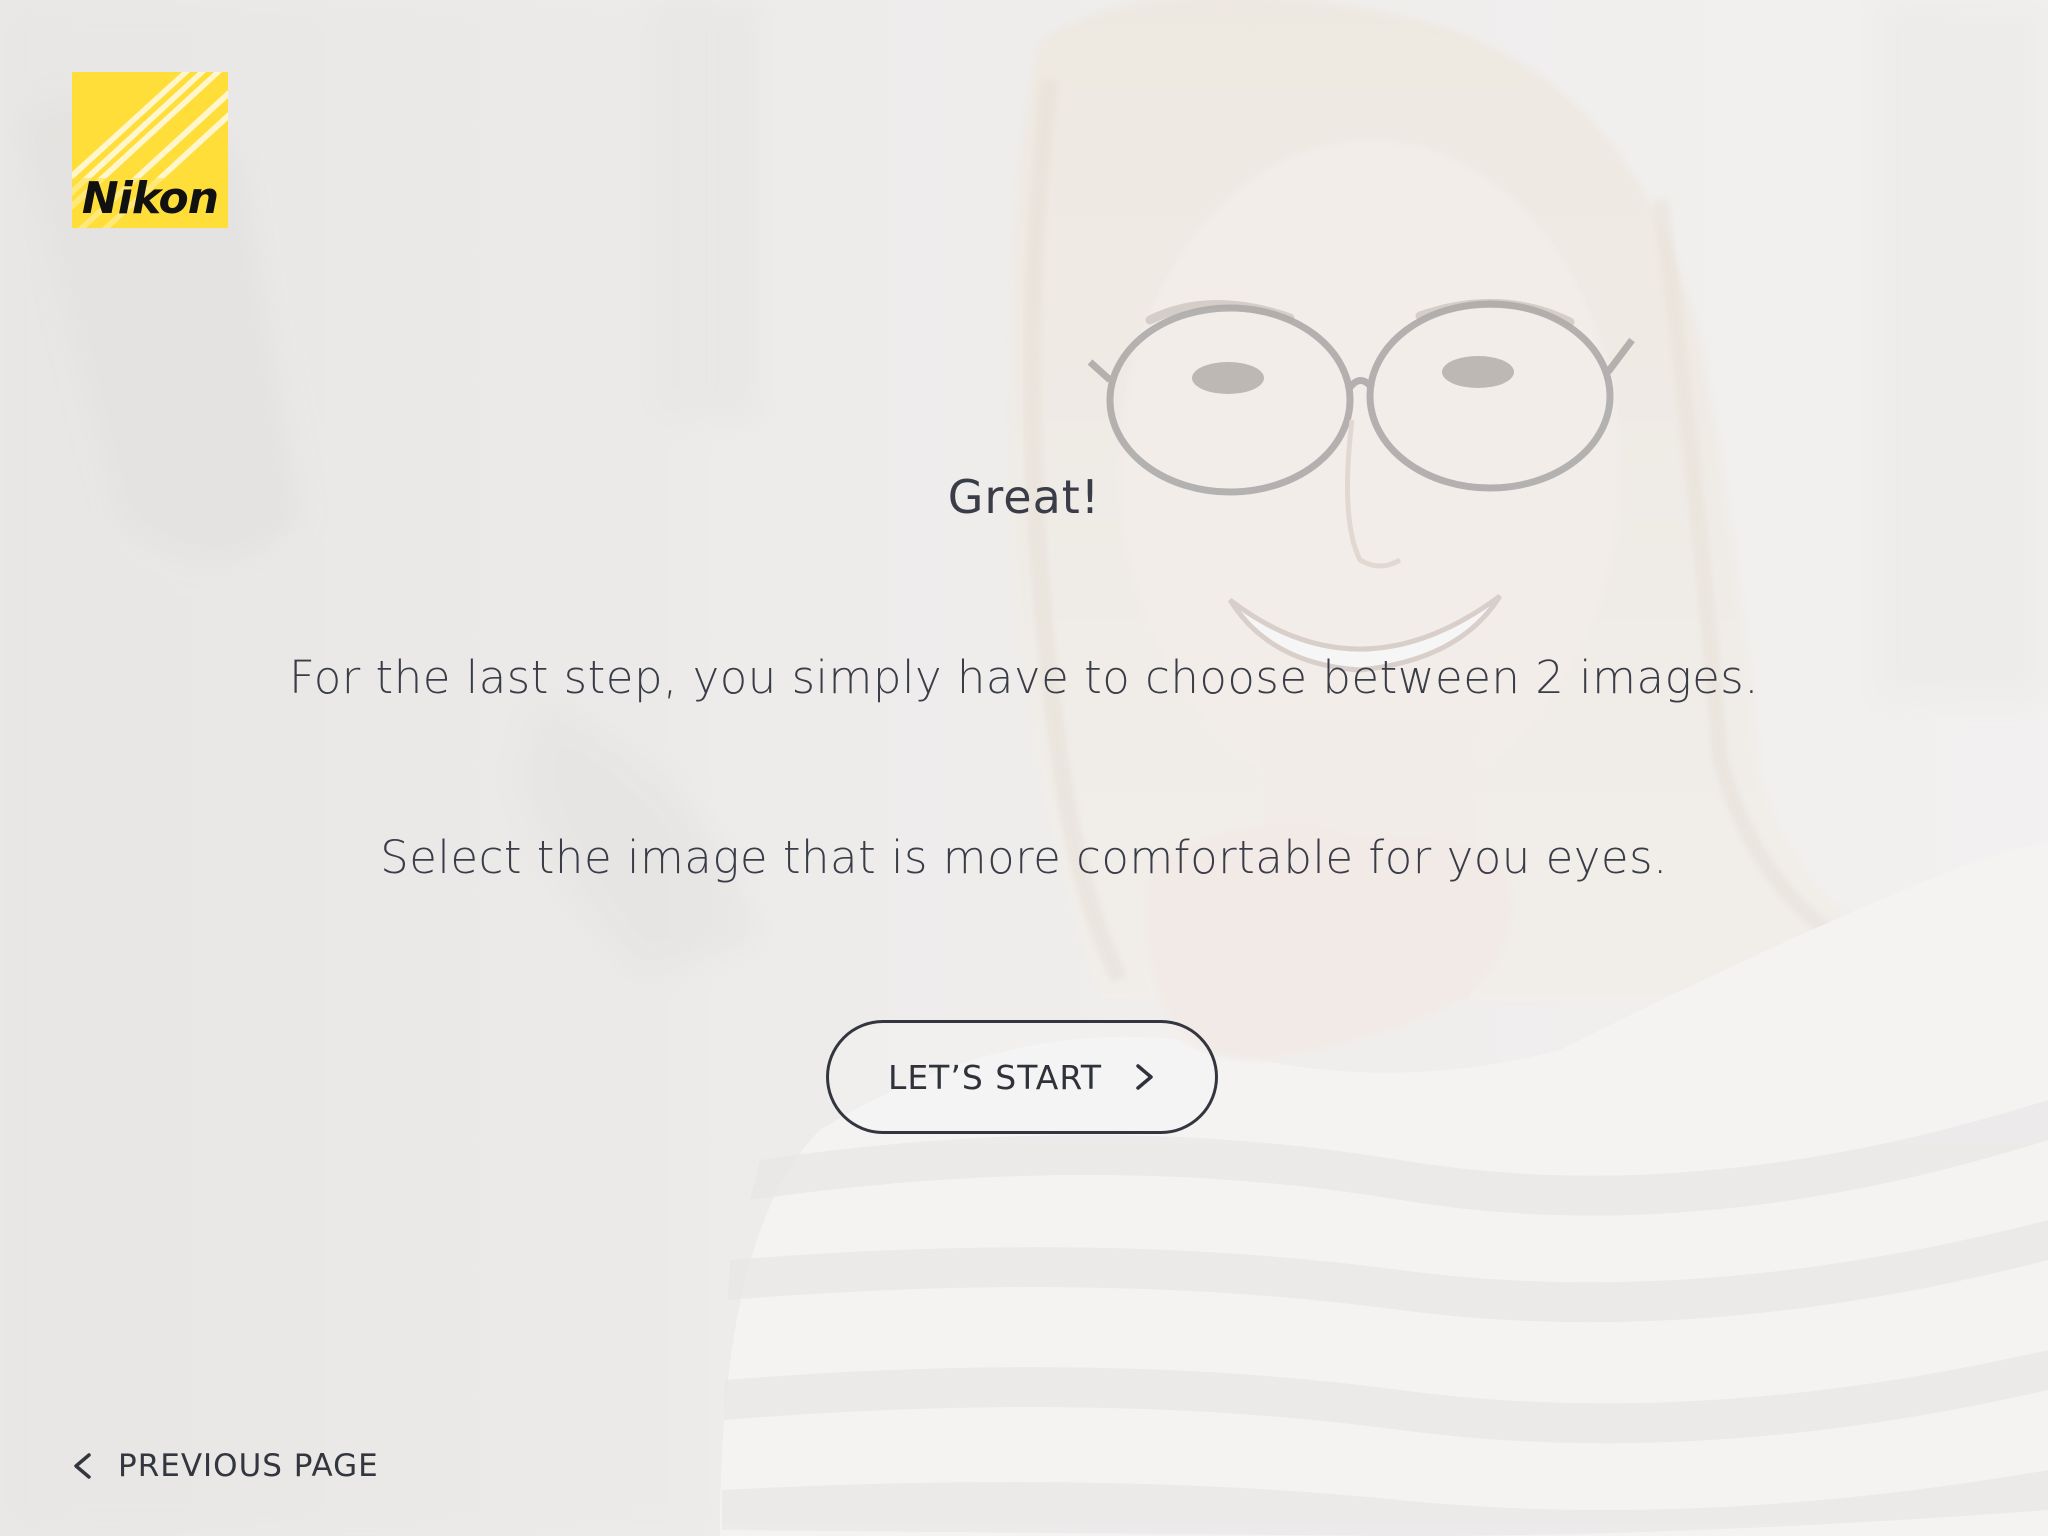 This screenshot has width=2048, height=1536. Describe the element at coordinates (995, 1077) in the screenshot. I see `lets-start-label: LET’S START` at that location.